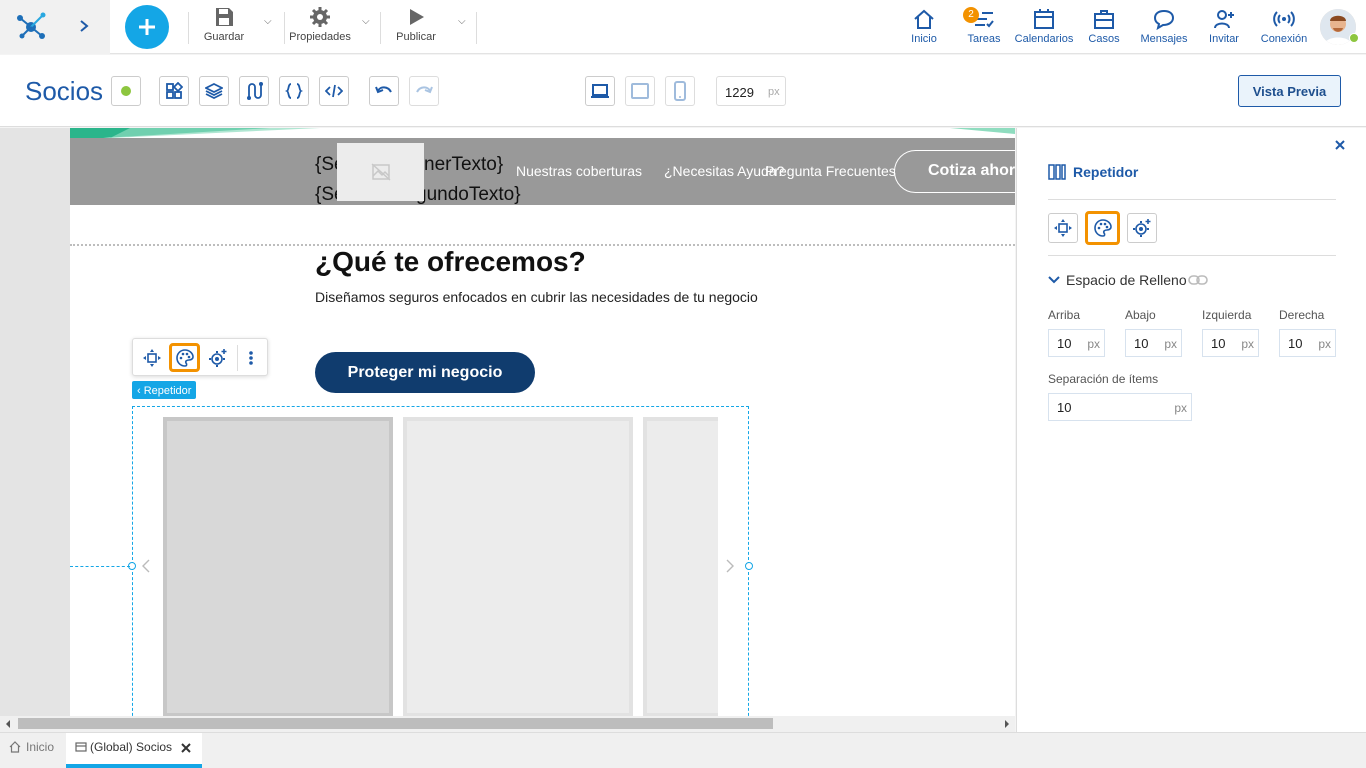 This screenshot has width=1366, height=768. I want to click on nav-invite: Invitar, so click(1224, 28).